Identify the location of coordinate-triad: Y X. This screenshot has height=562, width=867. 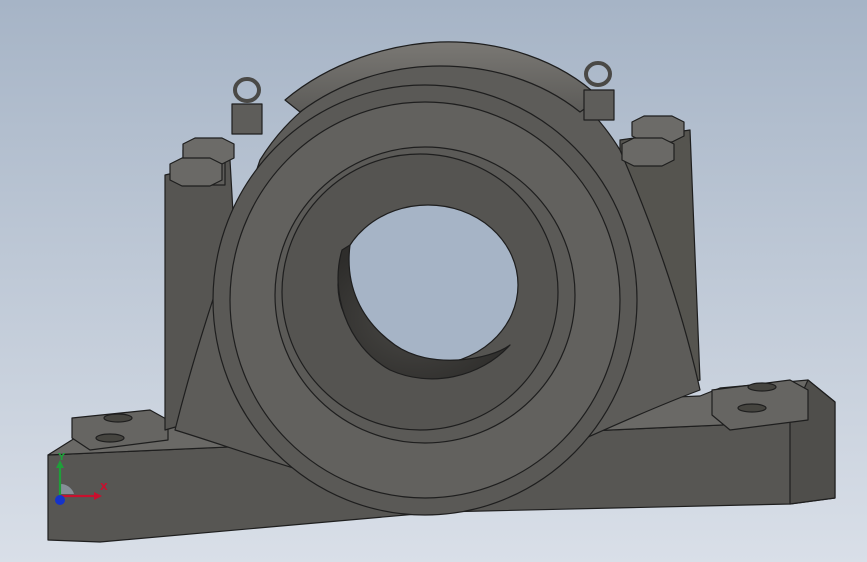
(80, 485).